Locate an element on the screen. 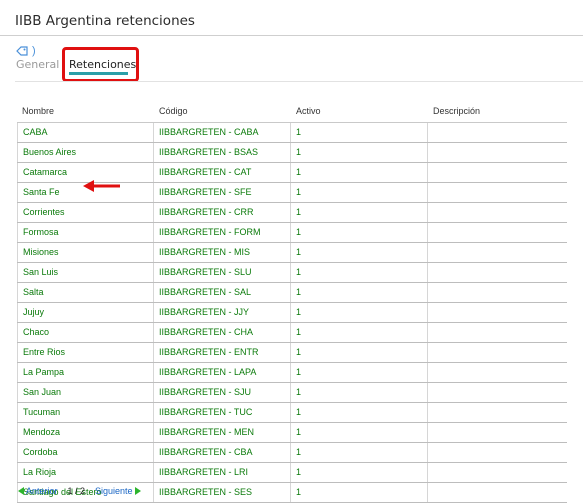 Image resolution: width=583 pixels, height=503 pixels. cell-codigo: IIBBARGRETEN - CABA is located at coordinates (222, 132).